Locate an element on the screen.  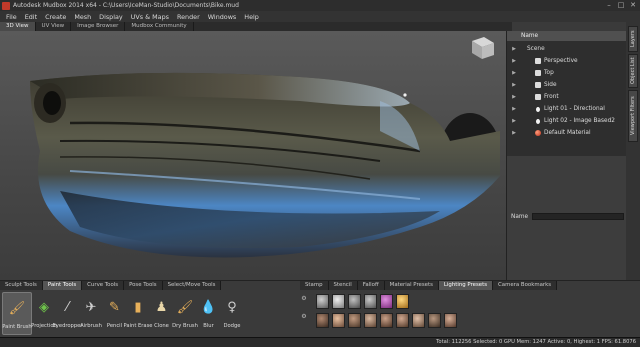
tab-stamp: Stamp is located at coordinates (314, 285).